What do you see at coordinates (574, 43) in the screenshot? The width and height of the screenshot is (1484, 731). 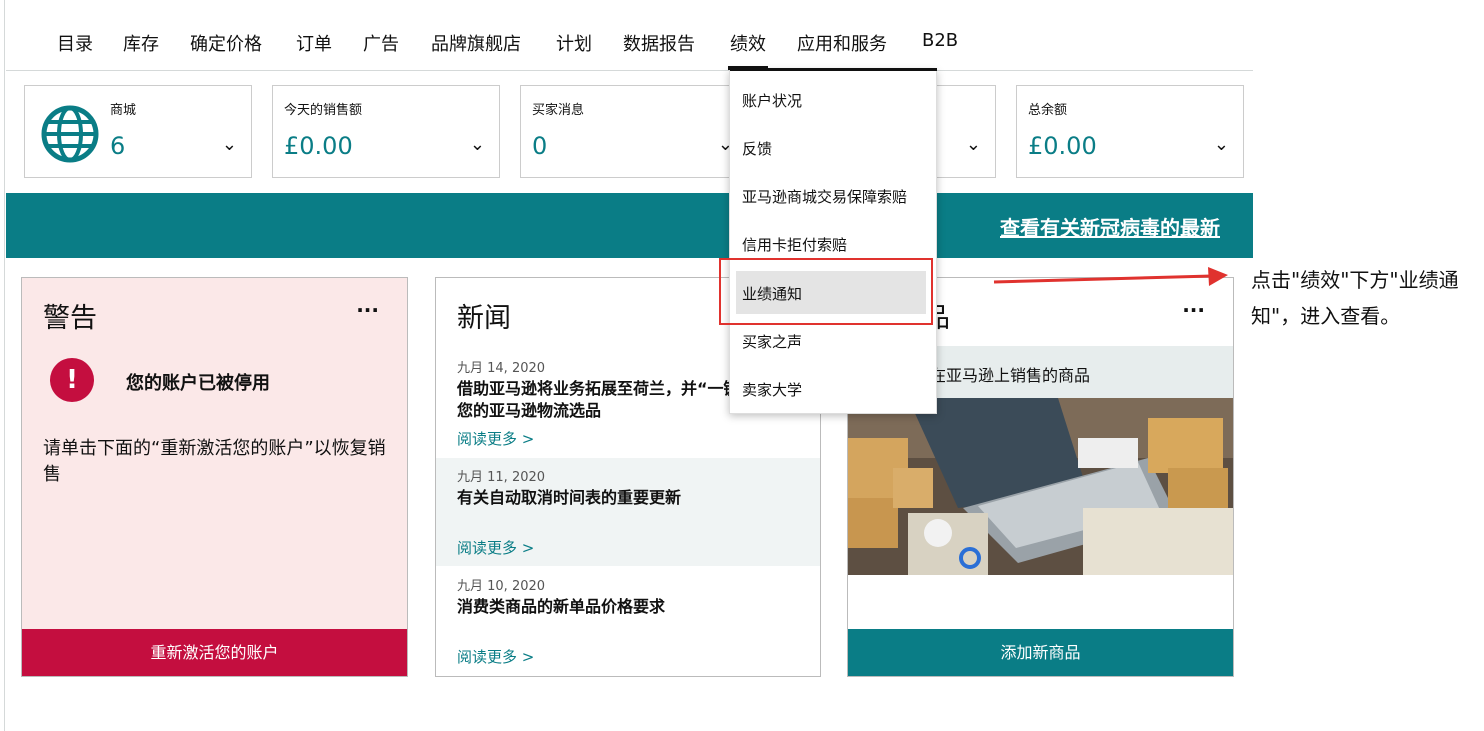 I see `nav-plans: 计划` at bounding box center [574, 43].